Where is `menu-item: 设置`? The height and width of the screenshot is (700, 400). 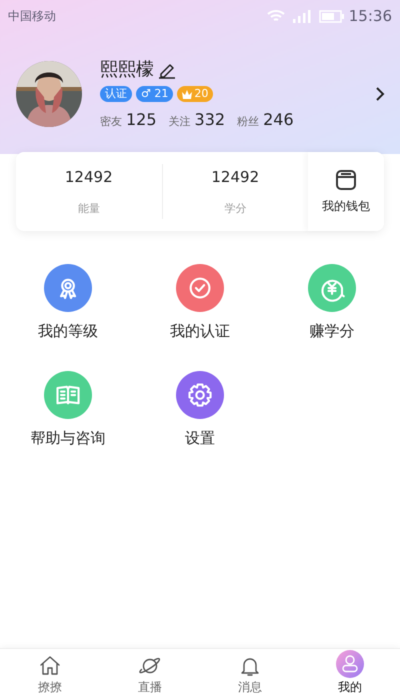 menu-item: 设置 is located at coordinates (200, 409).